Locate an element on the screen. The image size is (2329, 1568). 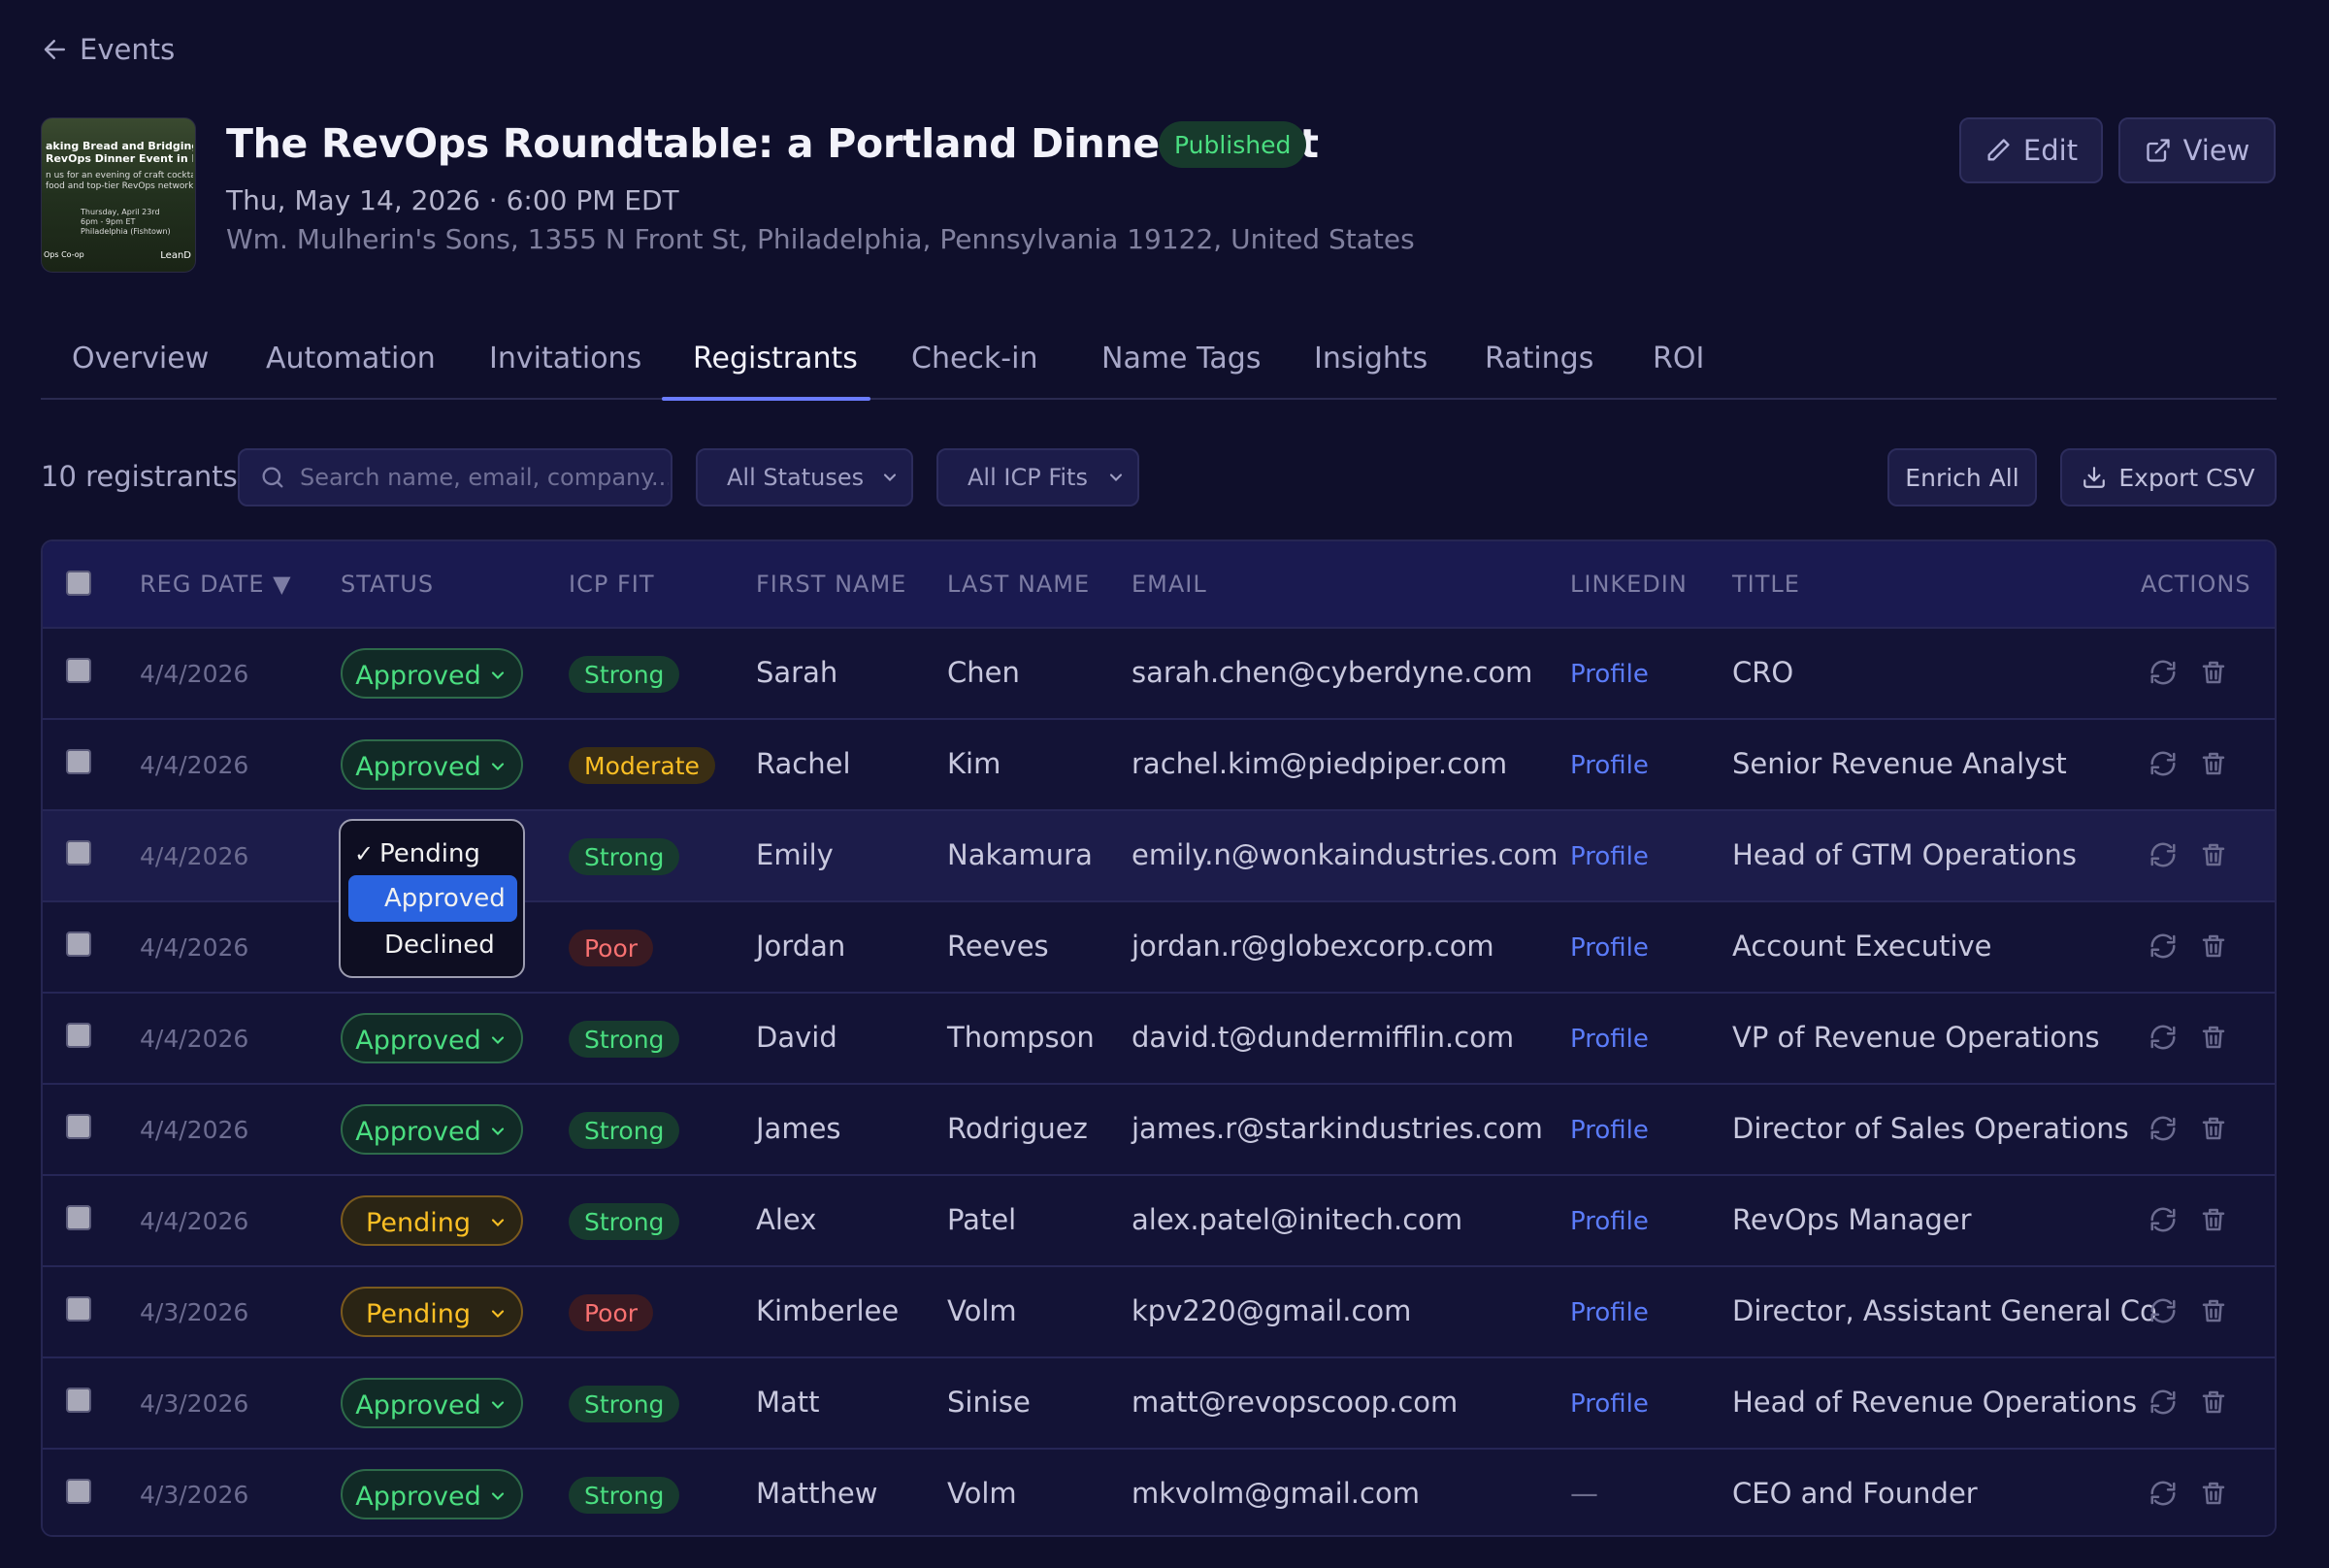
search-box is located at coordinates (455, 477).